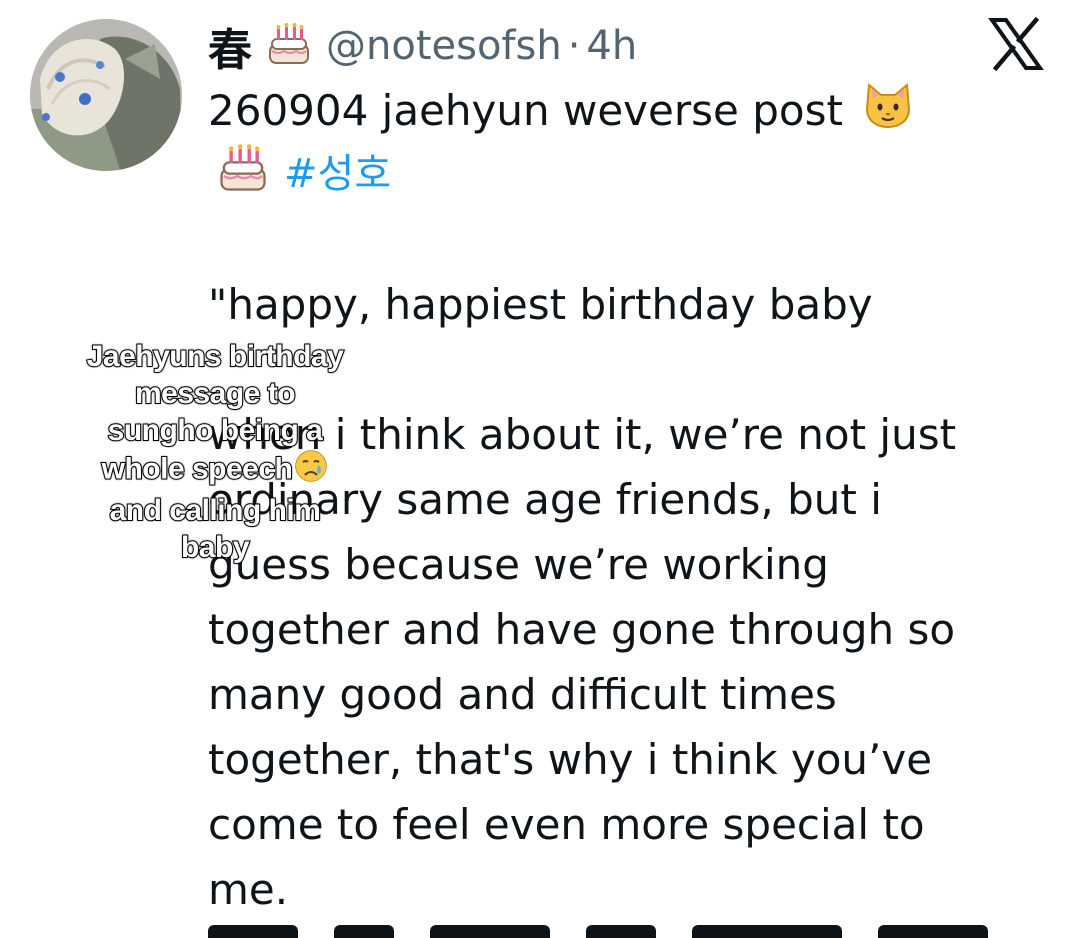  What do you see at coordinates (248, 889) in the screenshot?
I see `body-line: me.` at bounding box center [248, 889].